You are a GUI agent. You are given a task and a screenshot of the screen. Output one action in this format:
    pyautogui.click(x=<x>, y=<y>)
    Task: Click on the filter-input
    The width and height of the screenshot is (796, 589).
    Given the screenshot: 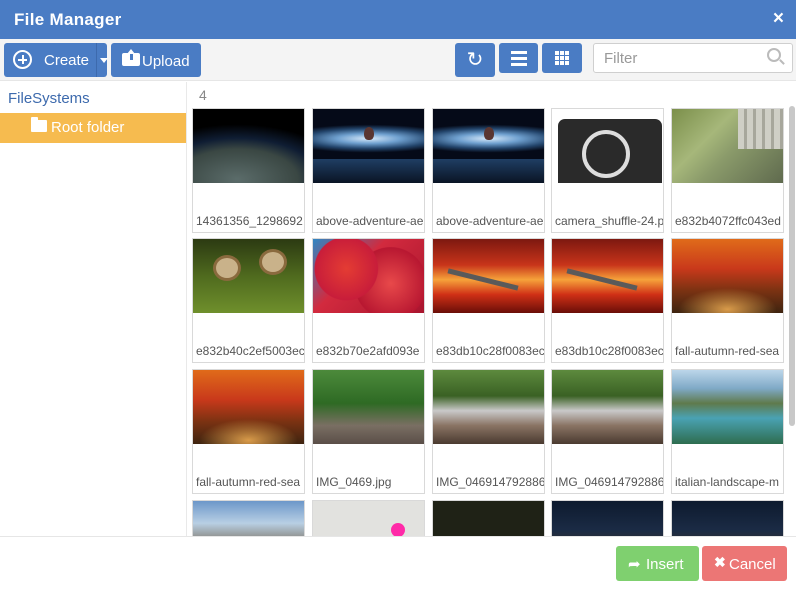 What is the action you would take?
    pyautogui.click(x=693, y=58)
    